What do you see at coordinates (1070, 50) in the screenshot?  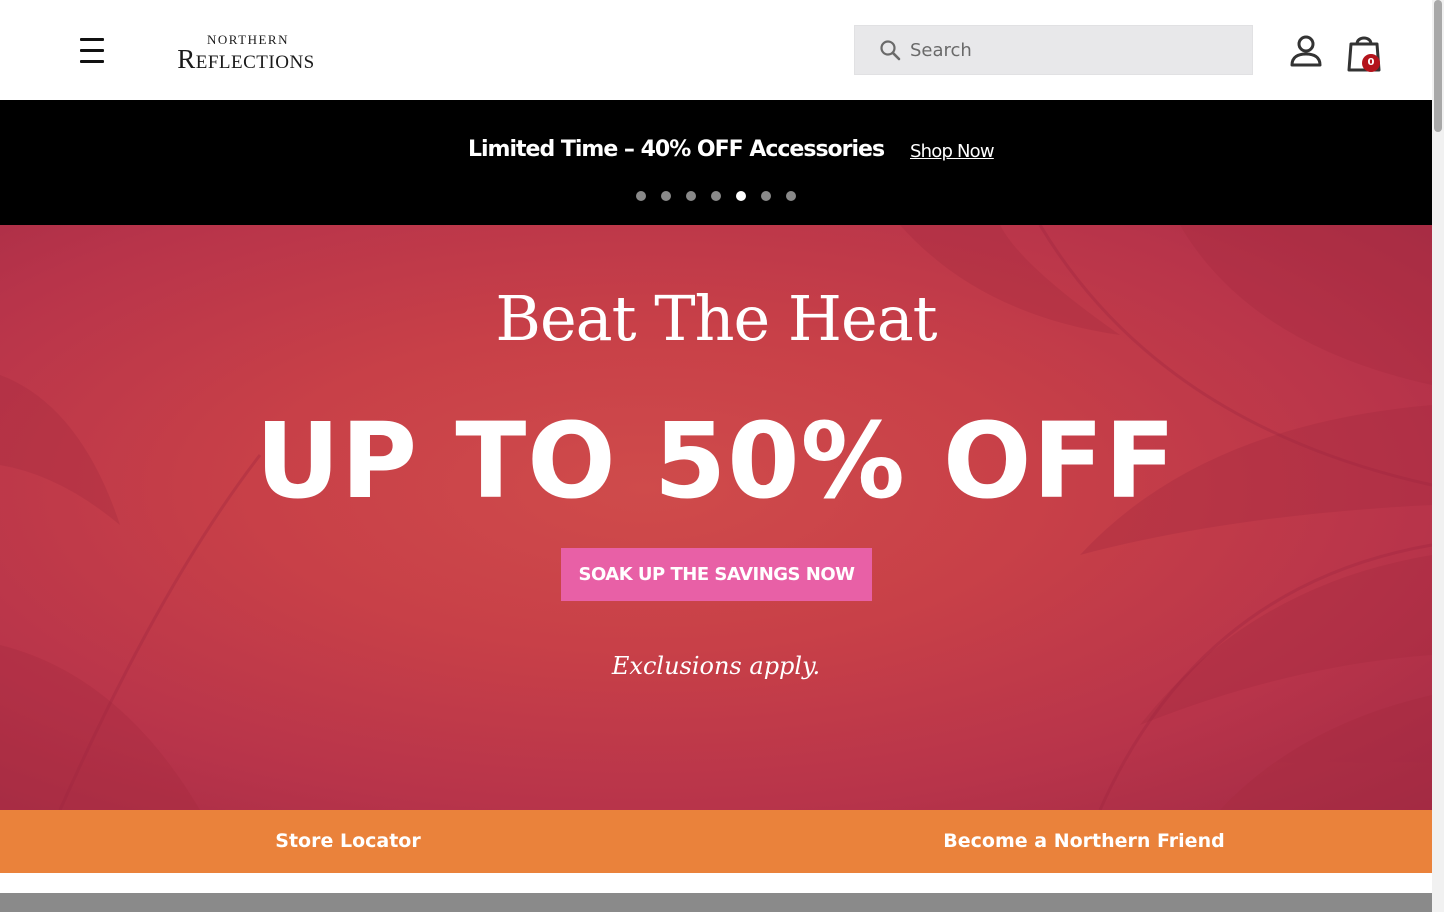 I see `search-input` at bounding box center [1070, 50].